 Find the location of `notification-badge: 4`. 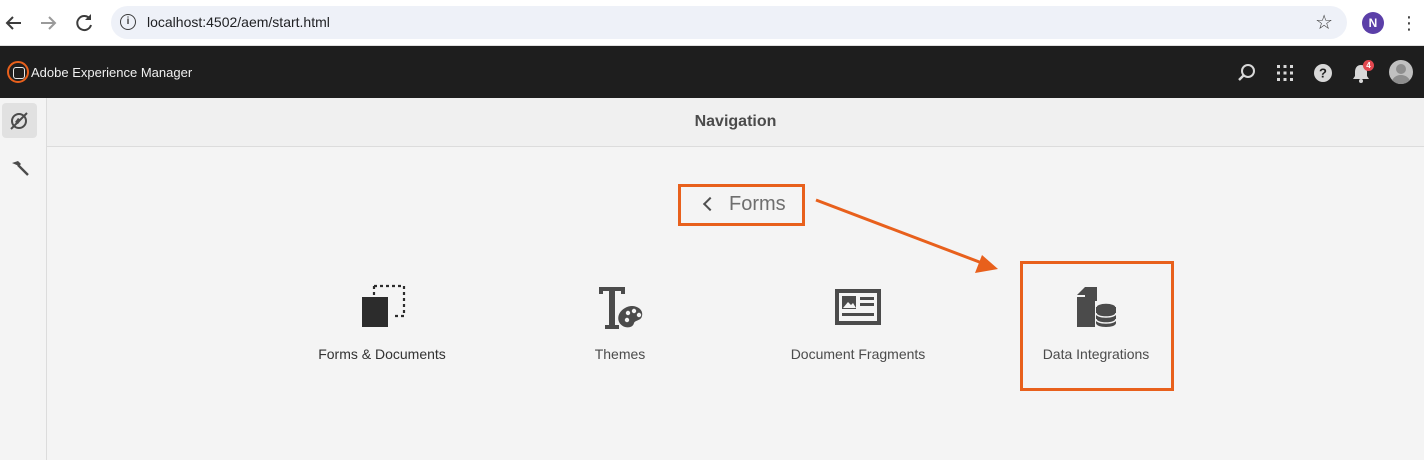

notification-badge: 4 is located at coordinates (1368, 65).